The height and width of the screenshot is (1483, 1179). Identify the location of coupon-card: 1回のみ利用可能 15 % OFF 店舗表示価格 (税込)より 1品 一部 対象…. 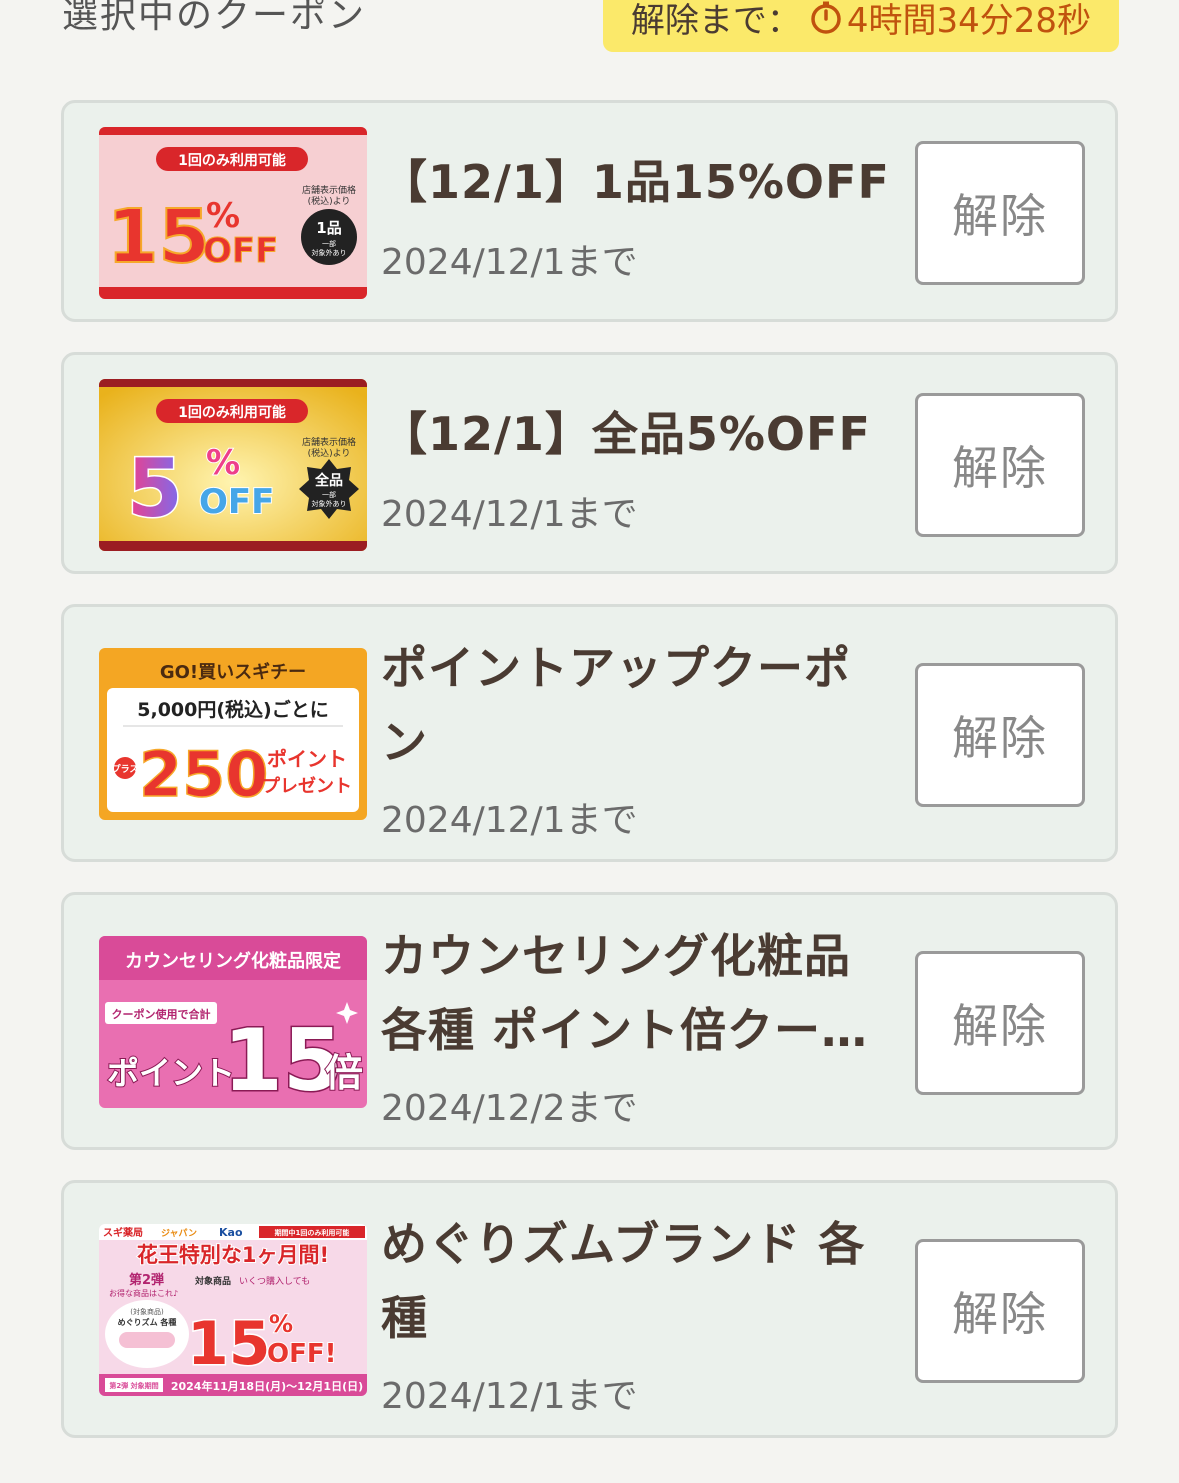
(589, 211).